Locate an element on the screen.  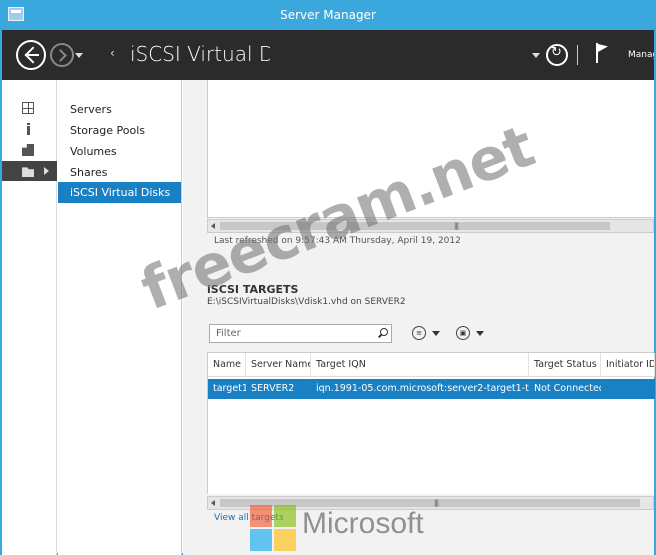
page-title: iSCSI Virtual Disks is located at coordinates (200, 54).